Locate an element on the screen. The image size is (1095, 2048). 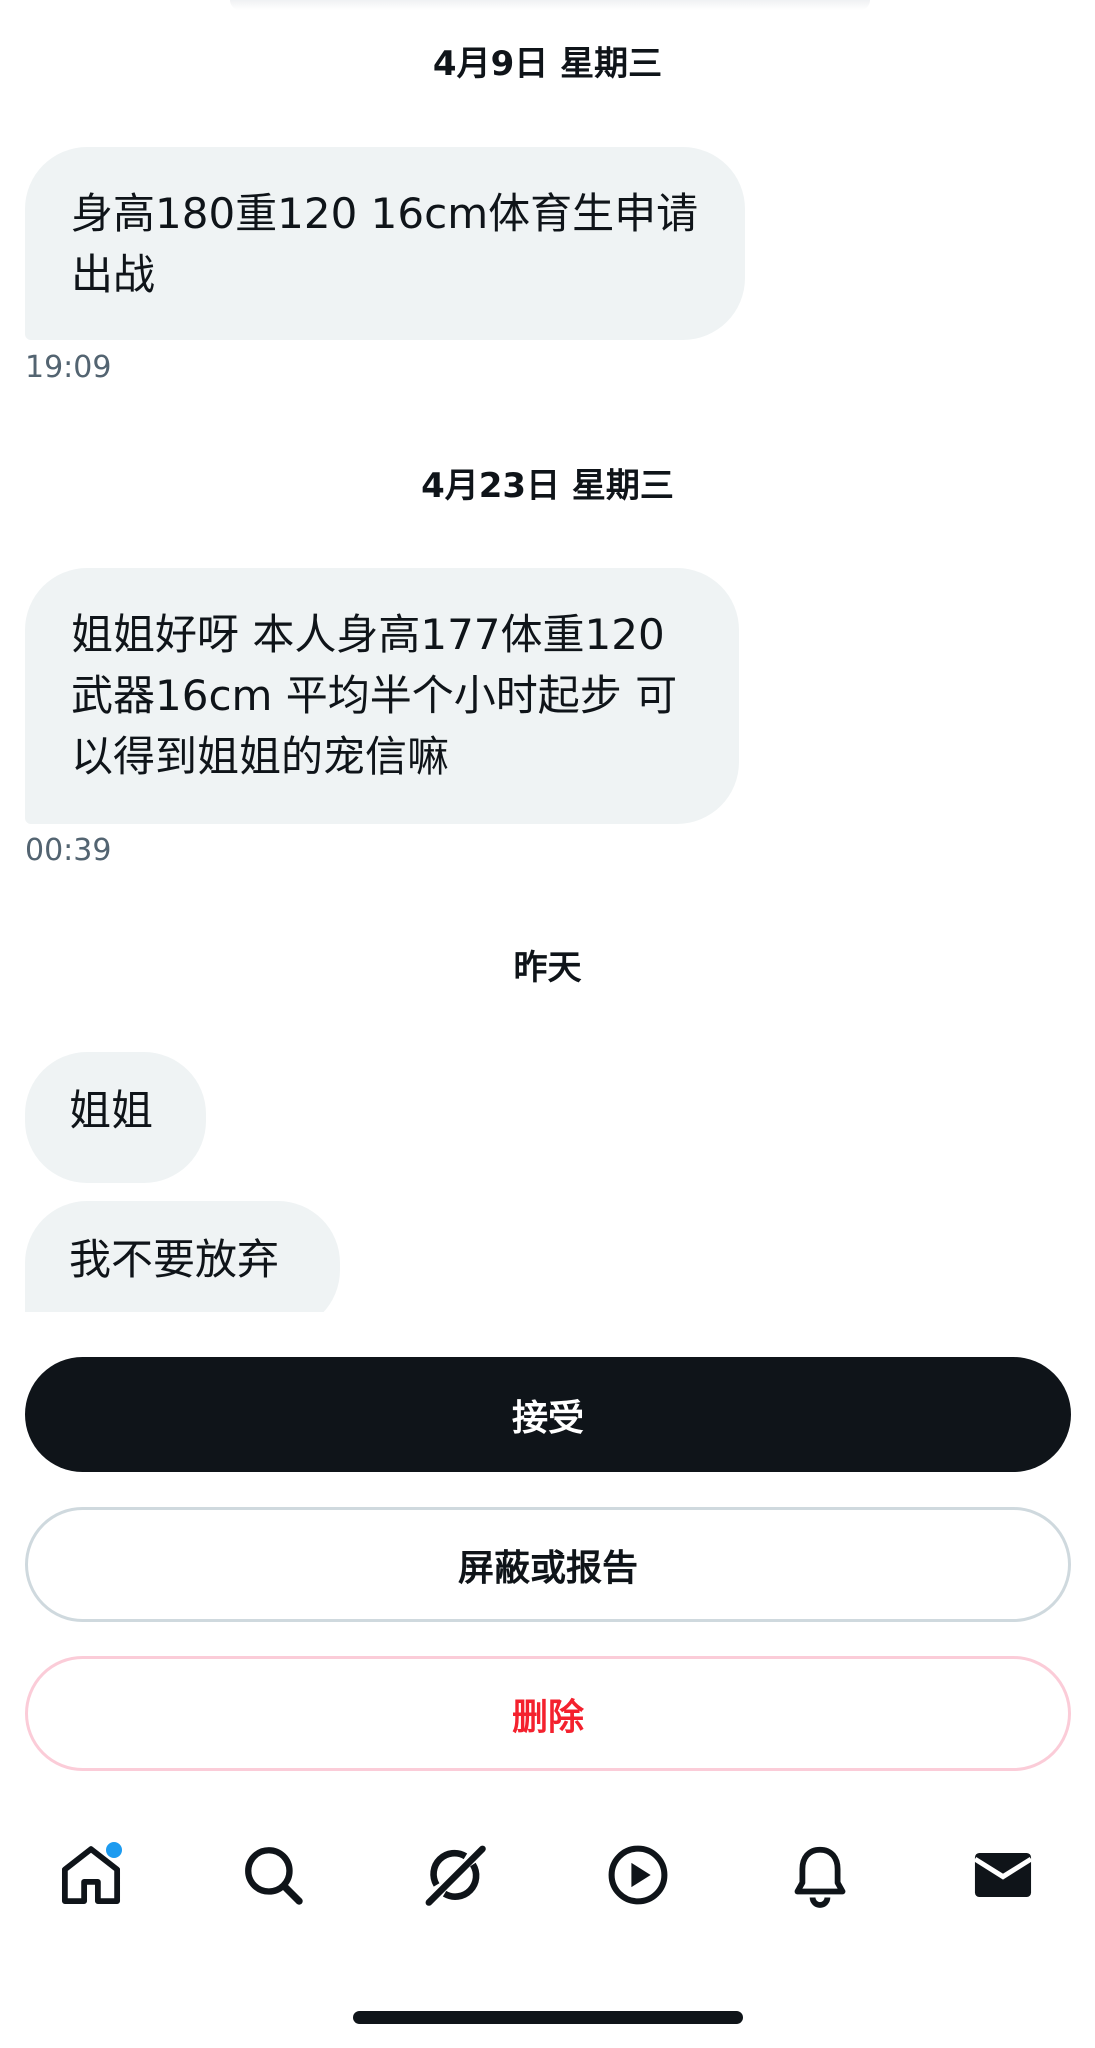
message-text: 姐姐 is located at coordinates (111, 1110).